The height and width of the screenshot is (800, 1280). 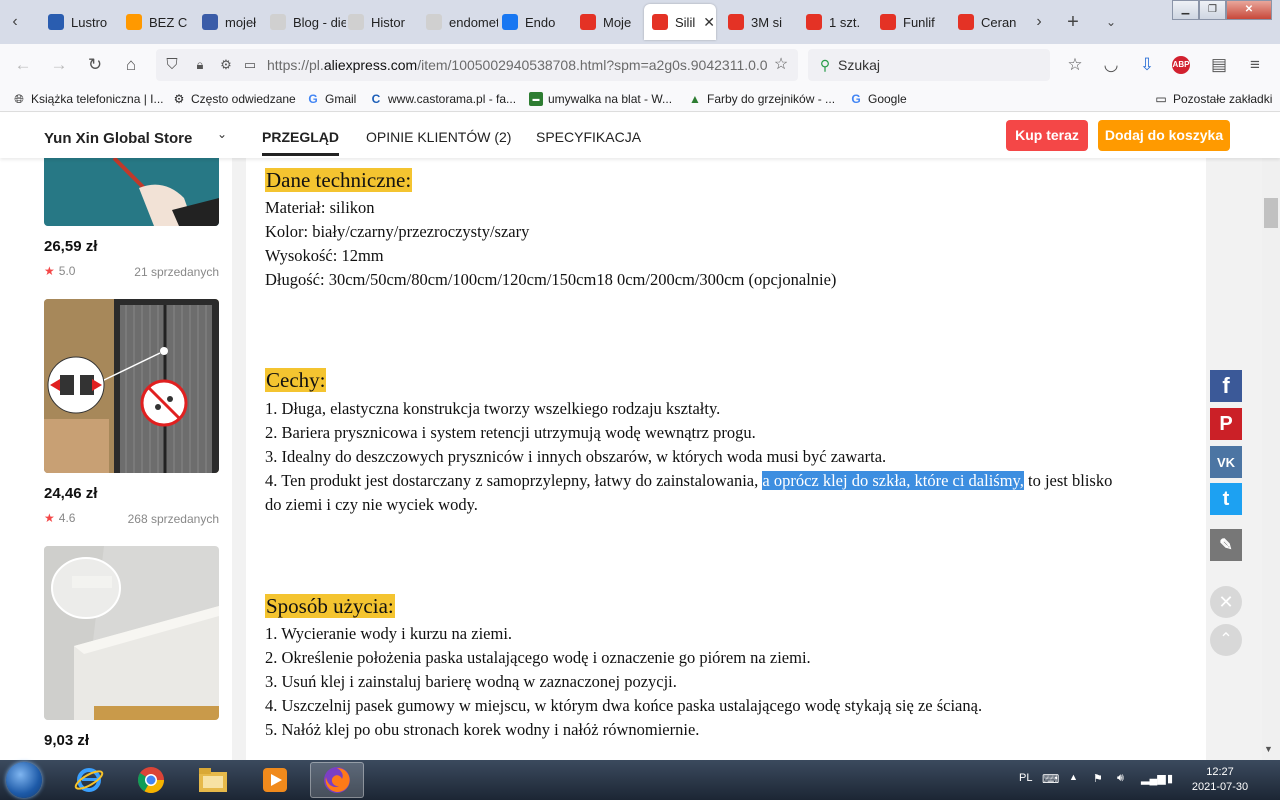 What do you see at coordinates (845, 22) in the screenshot?
I see `tab-label: 1 szt.` at bounding box center [845, 22].